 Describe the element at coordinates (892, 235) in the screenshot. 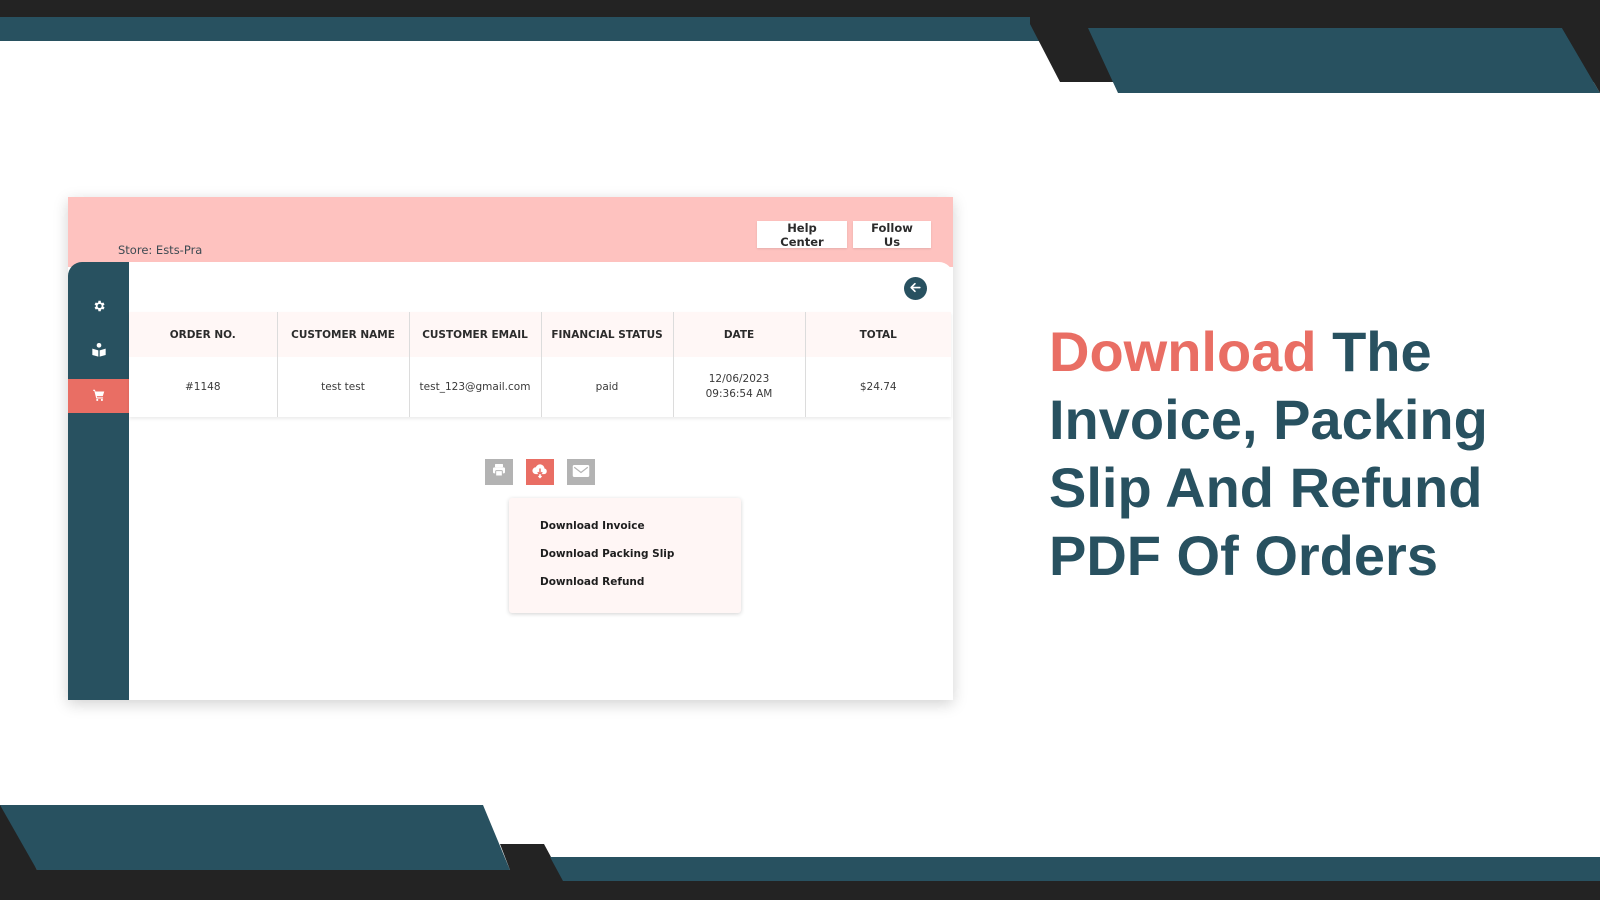

I see `follow-us-button: Follow Us` at that location.